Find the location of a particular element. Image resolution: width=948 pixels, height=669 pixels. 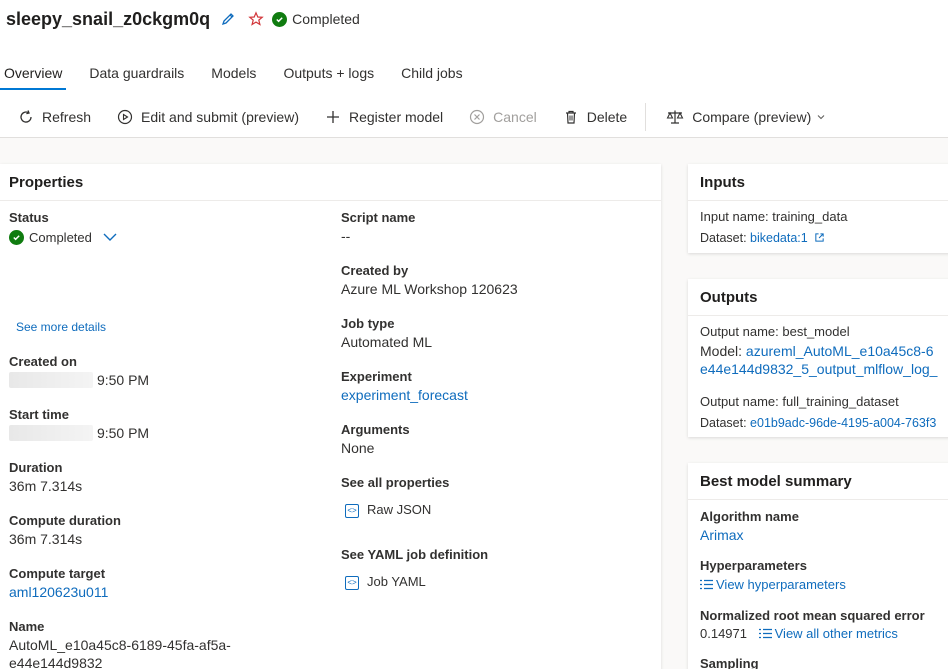

properties-heading: Properties is located at coordinates (330, 182).